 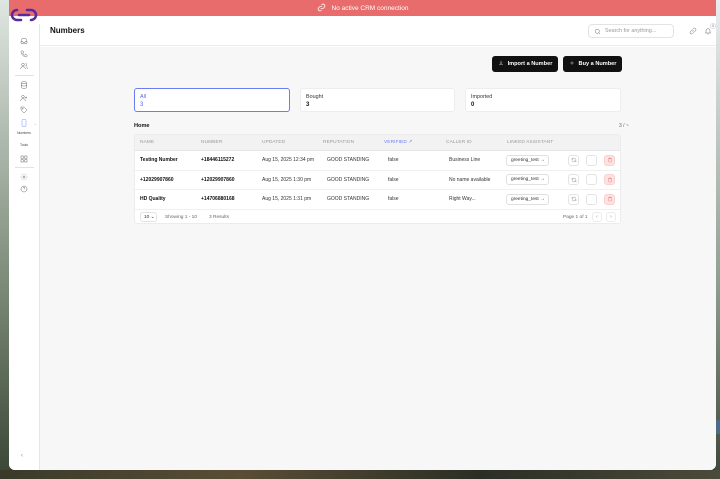 I want to click on row-caller-id: No name available, so click(x=470, y=179).